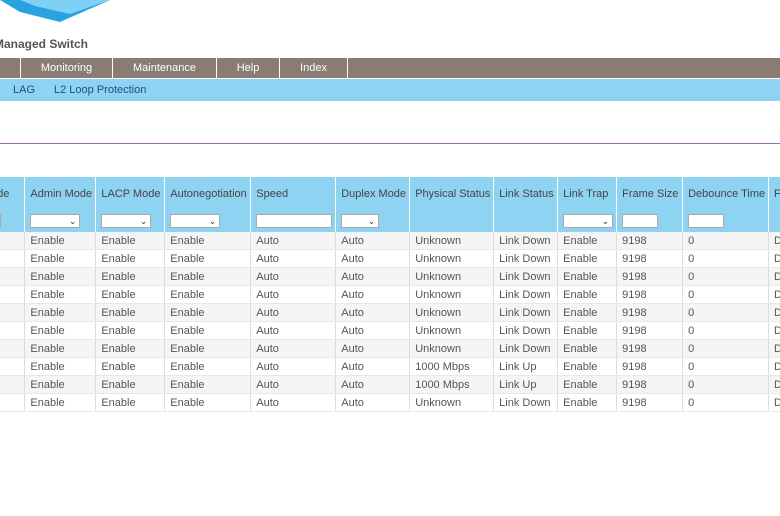 The height and width of the screenshot is (516, 780). Describe the element at coordinates (294, 221) in the screenshot. I see `filter-input-speed` at that location.